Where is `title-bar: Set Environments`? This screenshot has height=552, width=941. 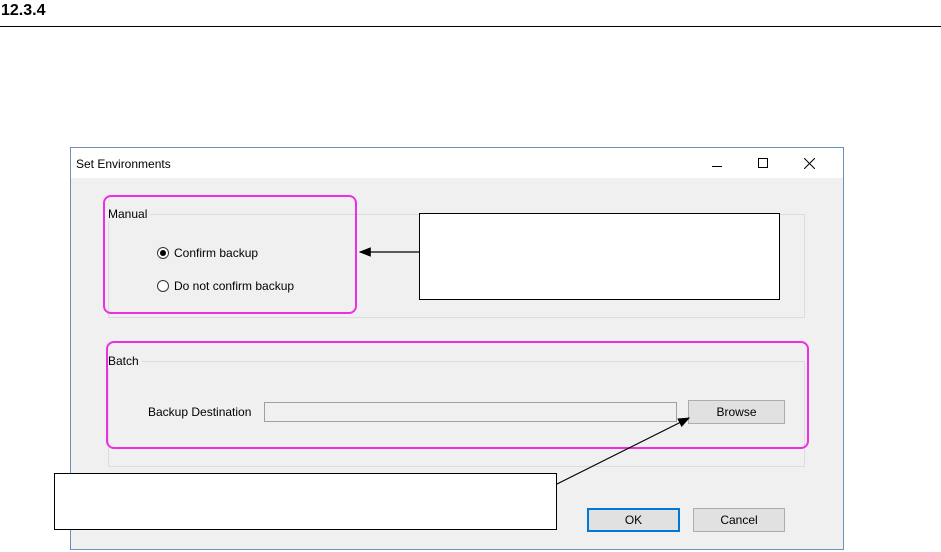 title-bar: Set Environments is located at coordinates (457, 163).